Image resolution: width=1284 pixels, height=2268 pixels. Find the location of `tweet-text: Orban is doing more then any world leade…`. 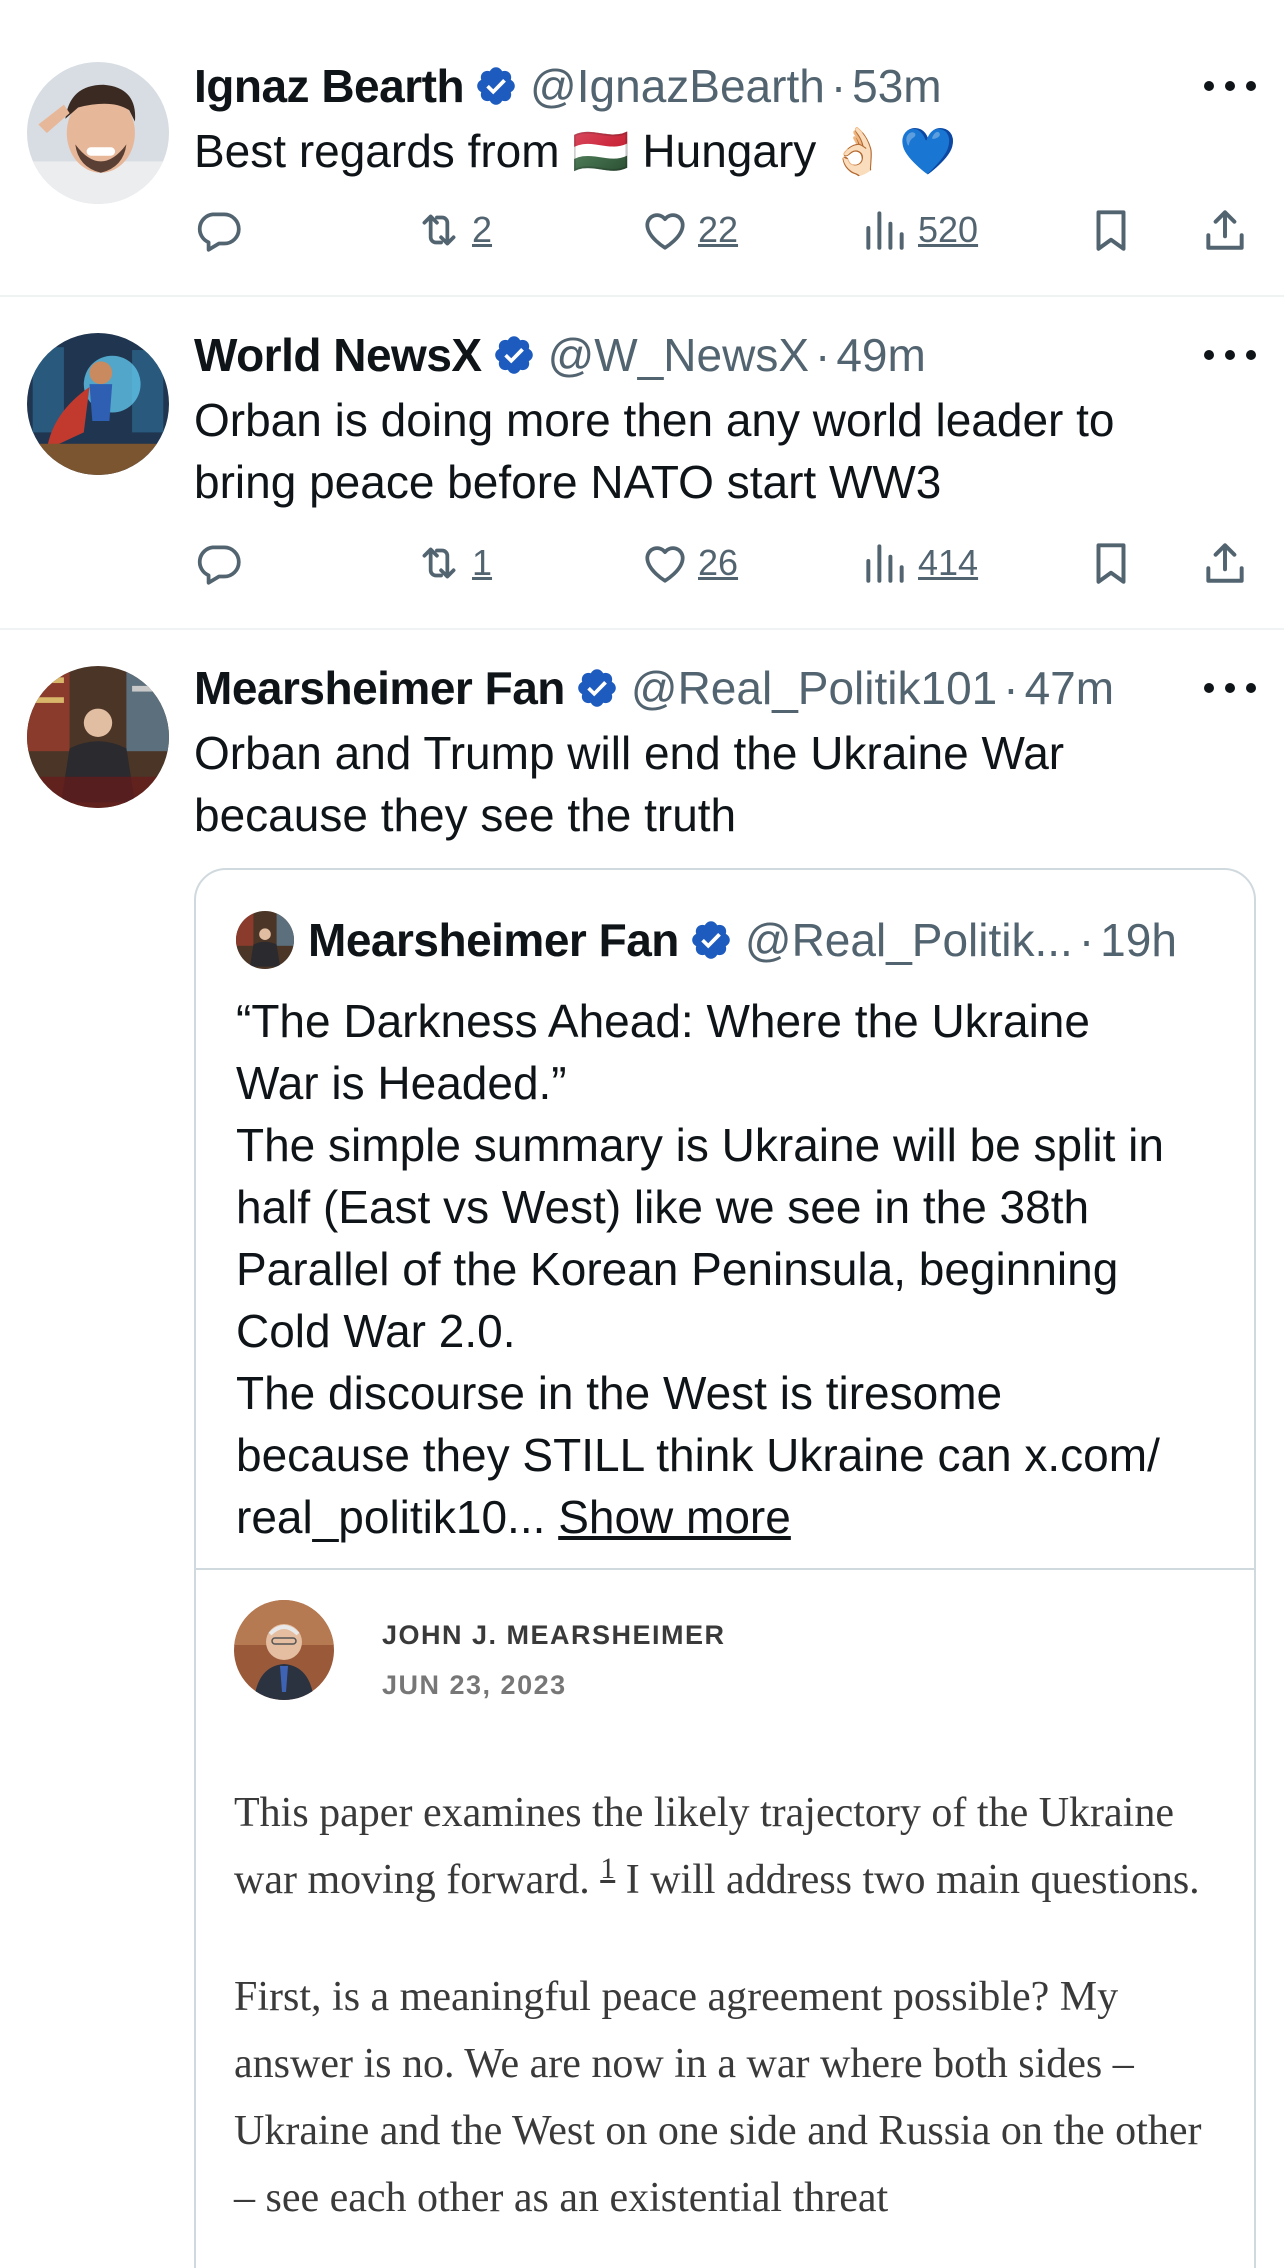

tweet-text: Orban is doing more then any world leade… is located at coordinates (654, 451).